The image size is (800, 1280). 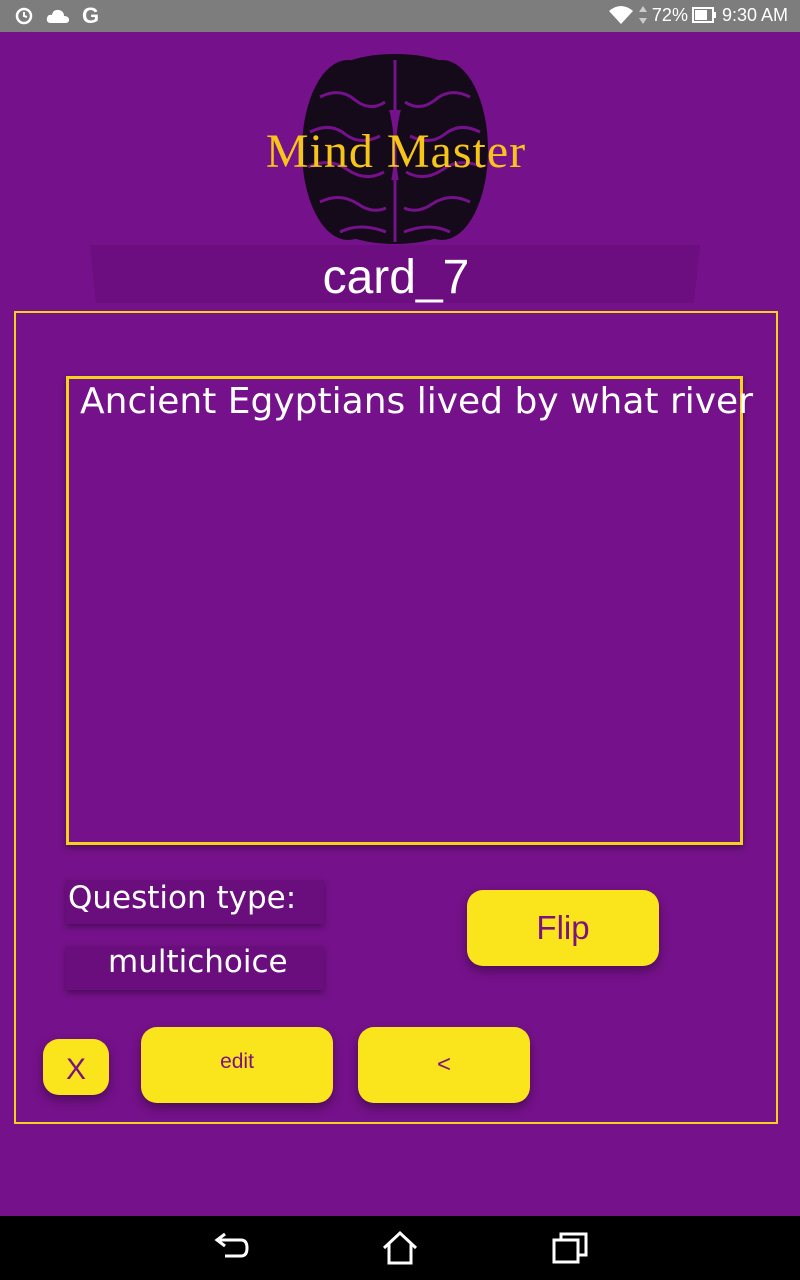 I want to click on question-type-value: multichoice, so click(x=198, y=962).